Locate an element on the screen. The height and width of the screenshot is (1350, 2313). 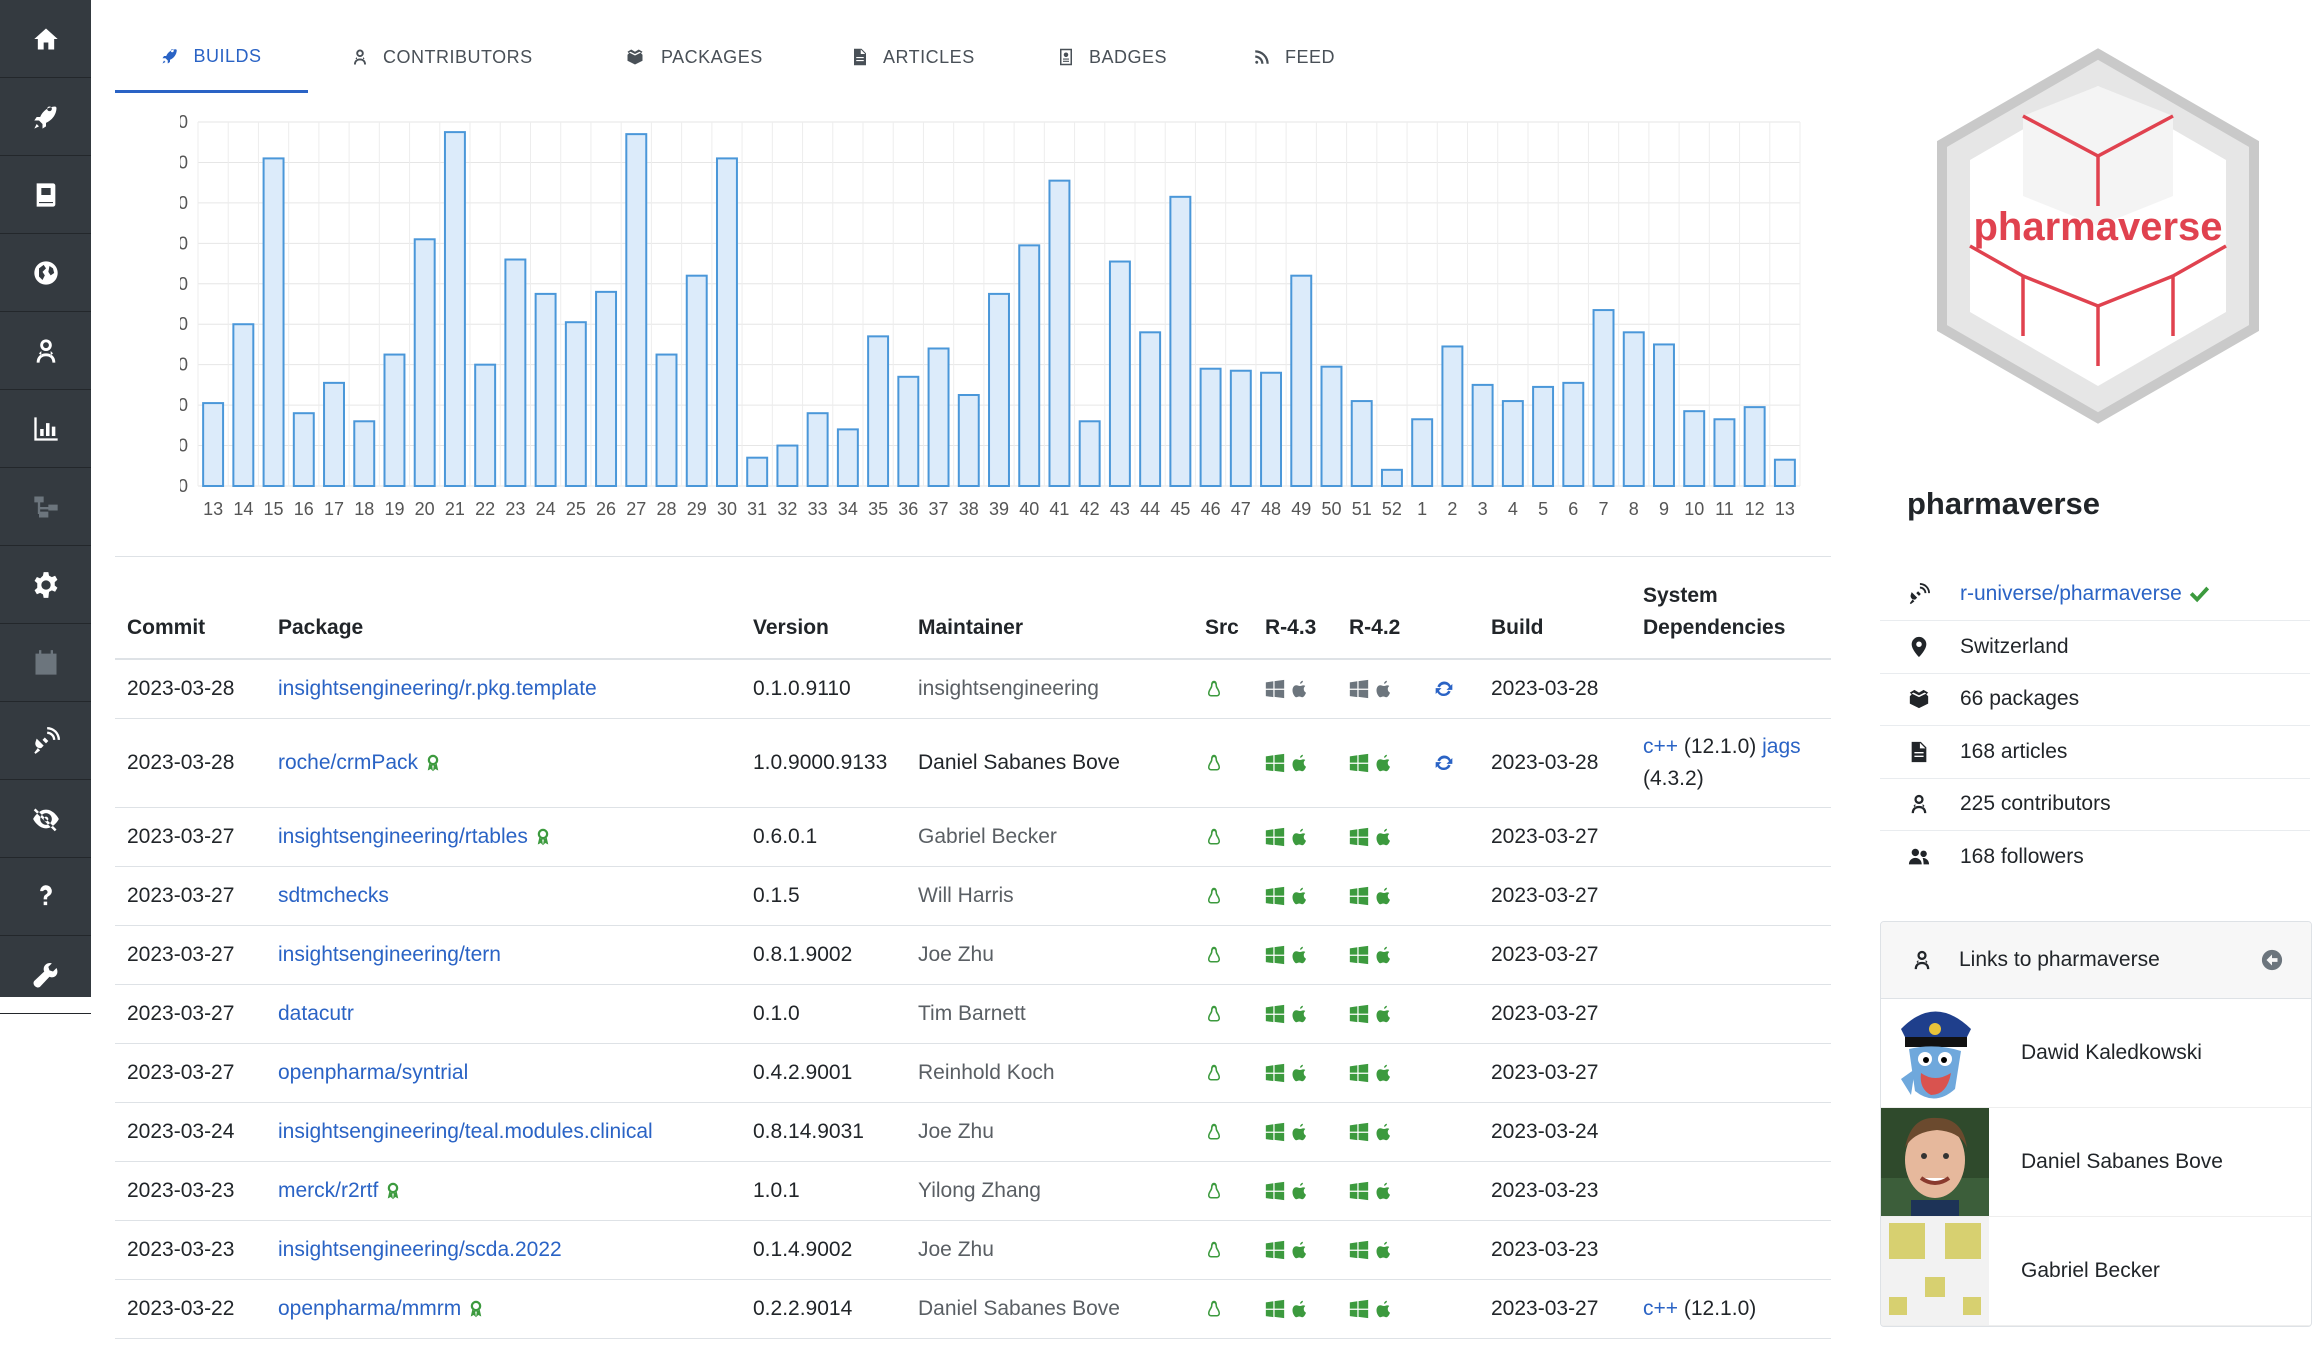
sidebar-item-satellite is located at coordinates (45, 741).